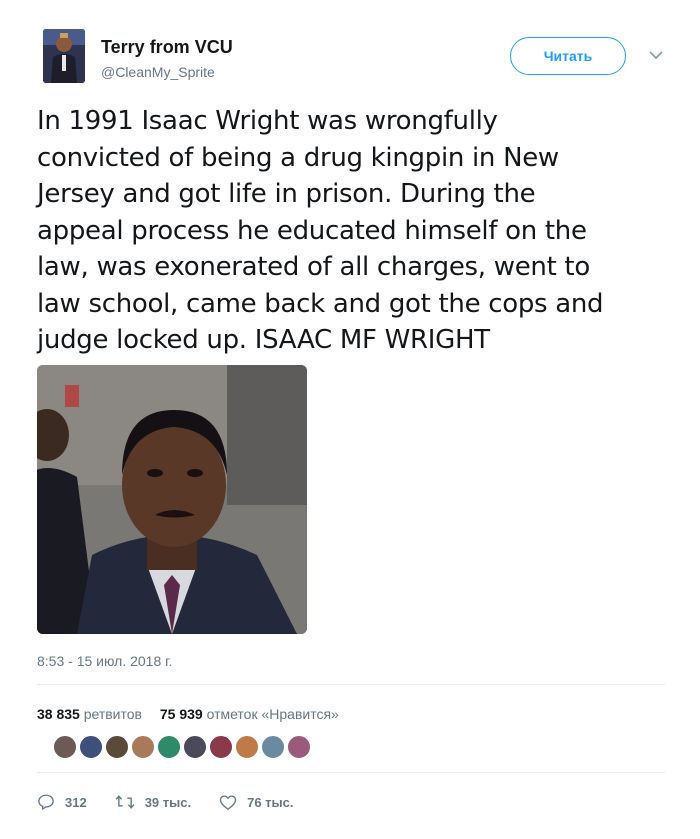 This screenshot has width=700, height=839. What do you see at coordinates (656, 55) in the screenshot?
I see `chevron-down-icon` at bounding box center [656, 55].